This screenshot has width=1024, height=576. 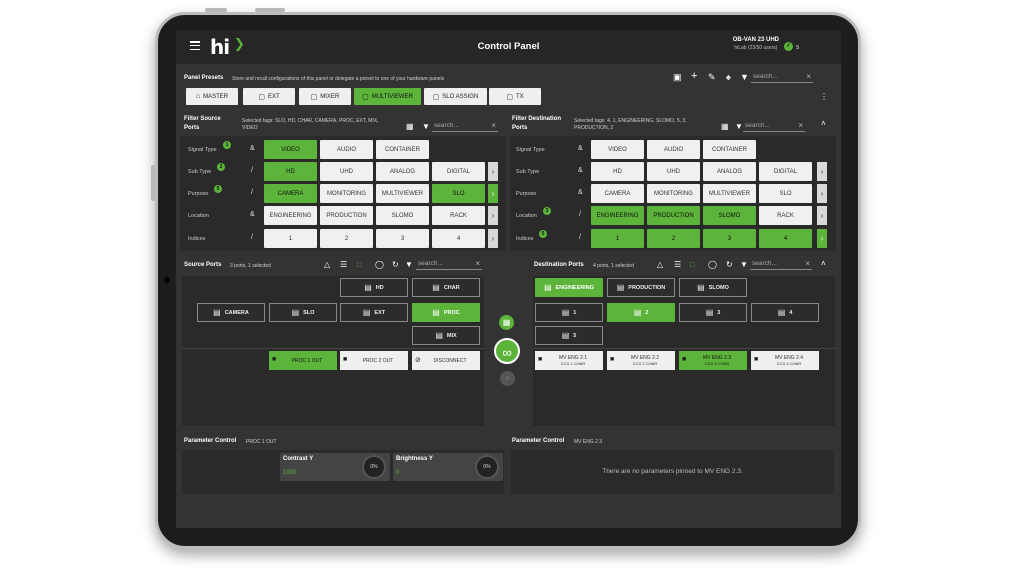 What do you see at coordinates (458, 171) in the screenshot?
I see `filter-digital: DIGITAL` at bounding box center [458, 171].